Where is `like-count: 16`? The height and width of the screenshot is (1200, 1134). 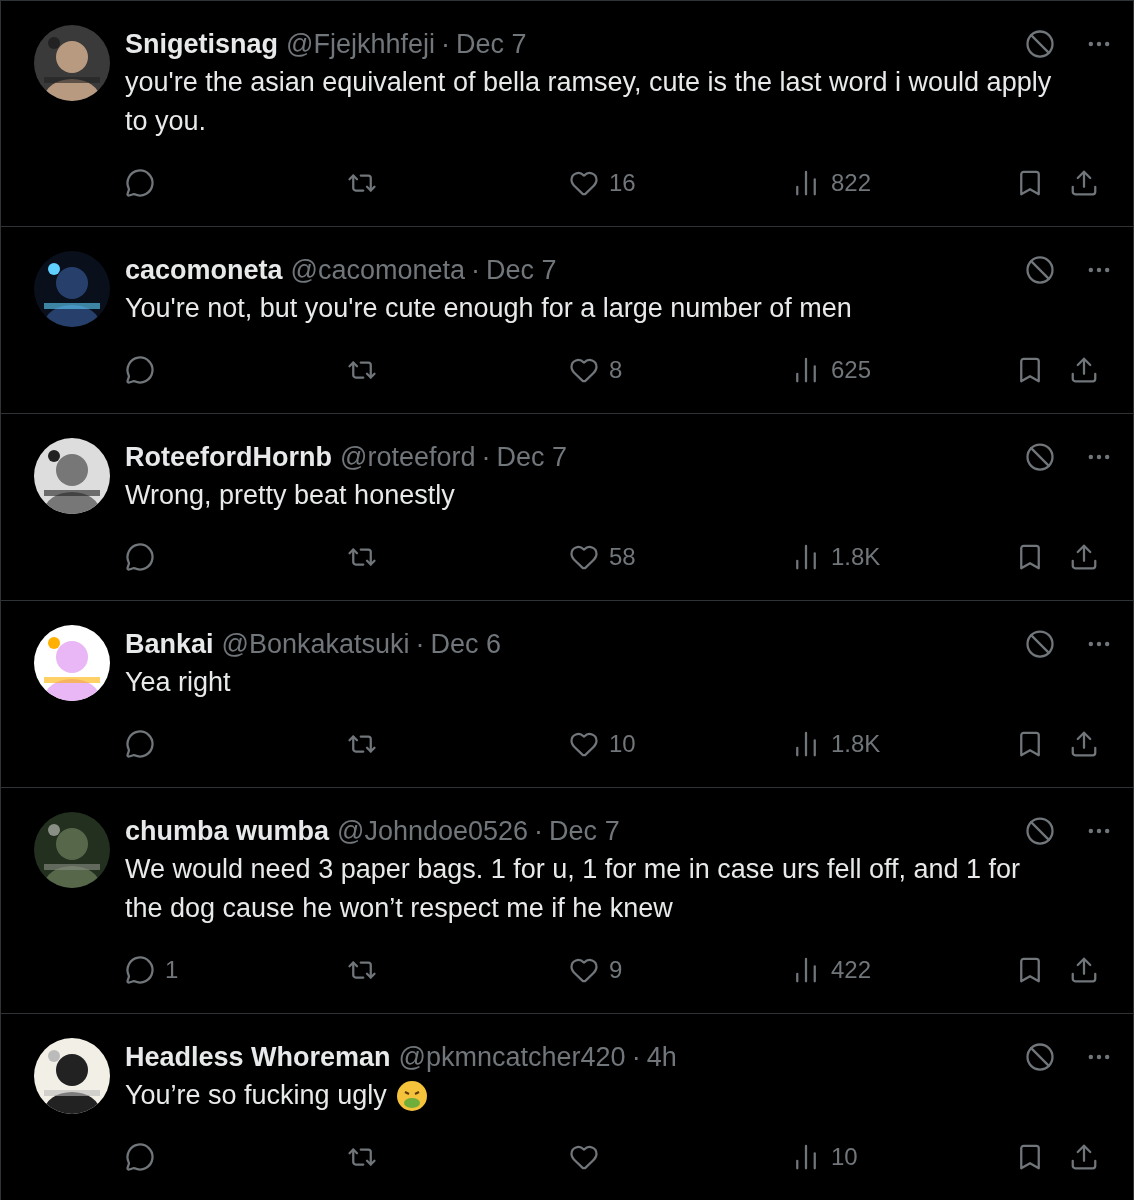
like-count: 16 is located at coordinates (622, 183).